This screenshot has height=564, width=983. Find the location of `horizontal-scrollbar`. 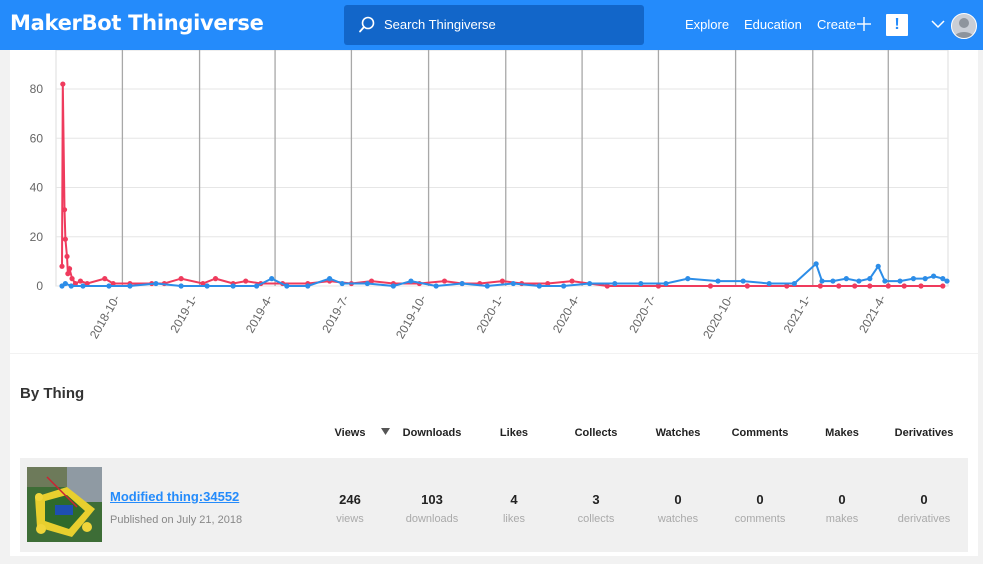

horizontal-scrollbar is located at coordinates (491, 560).